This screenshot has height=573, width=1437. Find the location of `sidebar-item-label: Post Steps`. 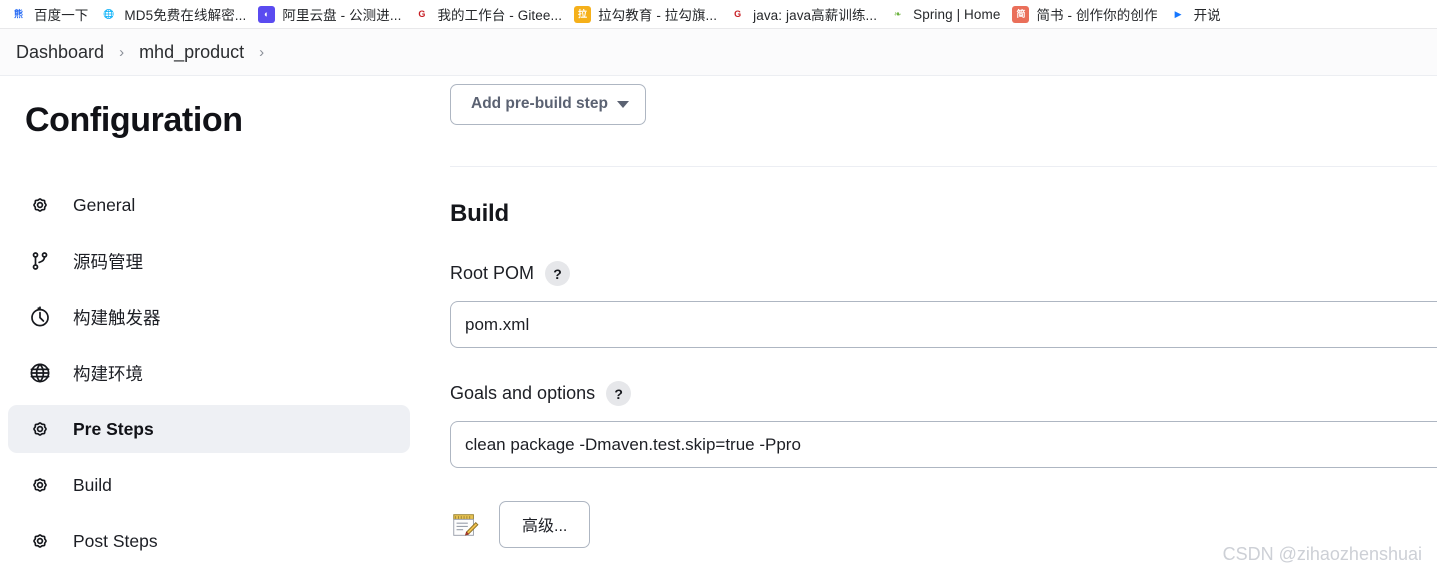

sidebar-item-label: Post Steps is located at coordinates (115, 540).